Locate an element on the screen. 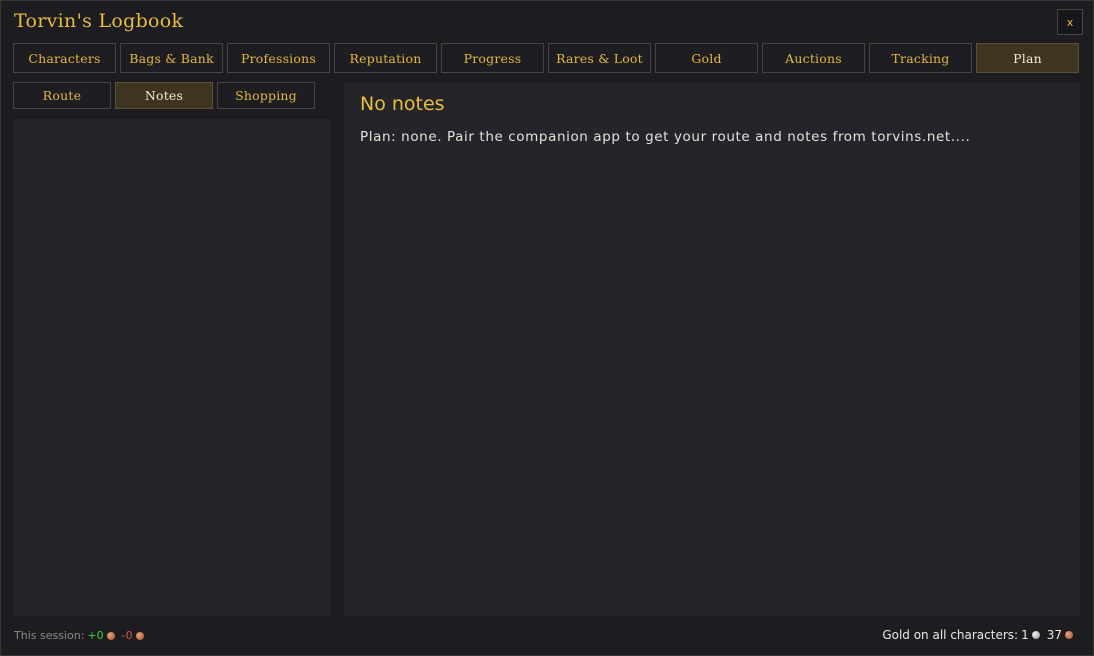  tab-rares-loot: Rares & Loot is located at coordinates (599, 58).